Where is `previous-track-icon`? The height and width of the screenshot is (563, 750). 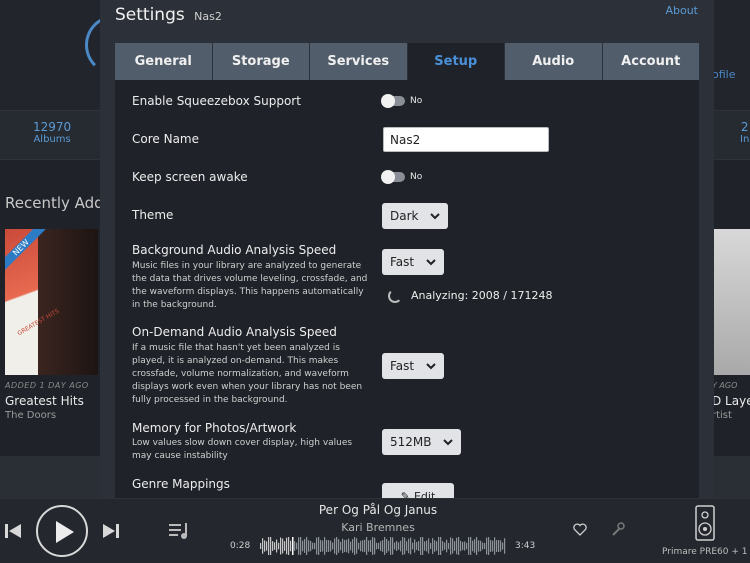
previous-track-icon is located at coordinates (13, 531).